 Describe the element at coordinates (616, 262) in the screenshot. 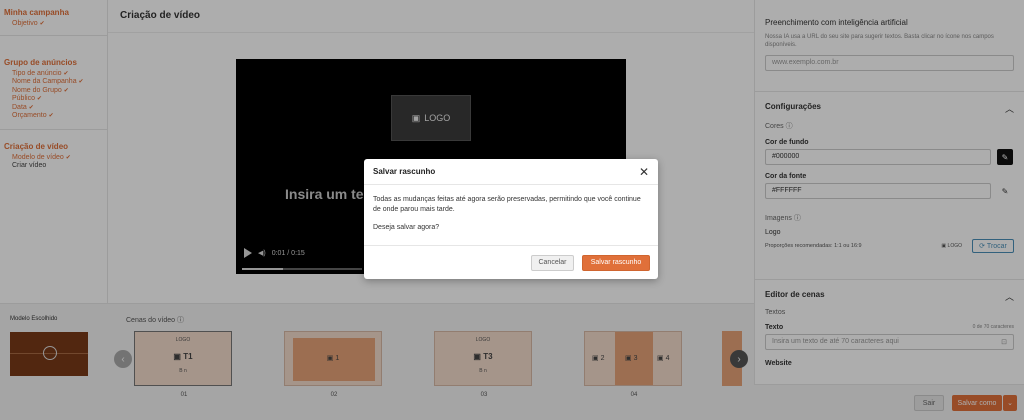

I see `save-draft-button: Salvar rascunho` at that location.